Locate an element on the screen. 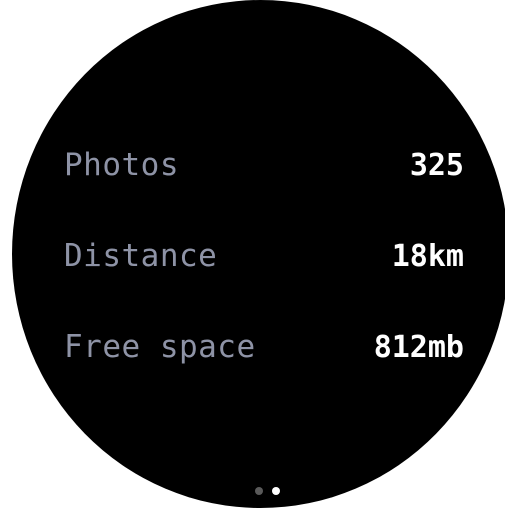  page-dot is located at coordinates (258, 491).